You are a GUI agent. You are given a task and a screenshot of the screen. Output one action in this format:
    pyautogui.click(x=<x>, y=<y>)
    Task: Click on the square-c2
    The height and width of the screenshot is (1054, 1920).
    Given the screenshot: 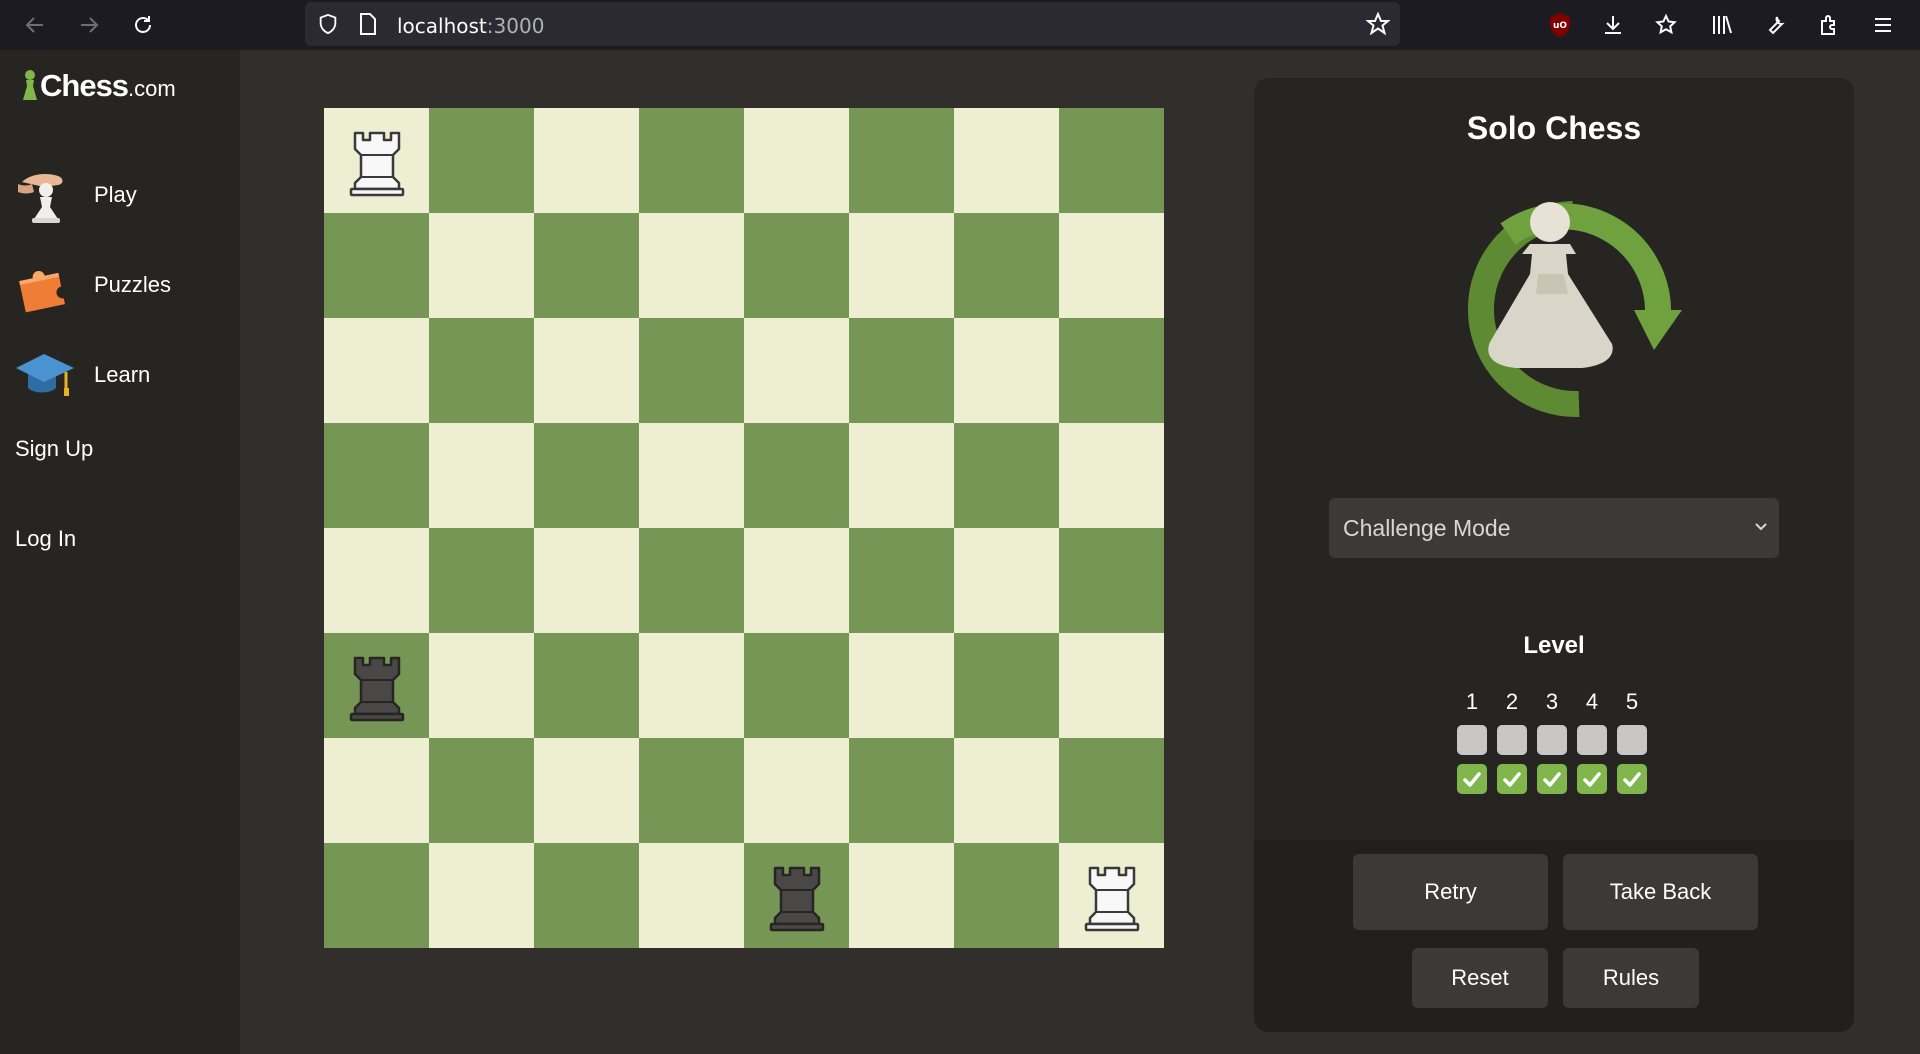 What is the action you would take?
    pyautogui.click(x=586, y=790)
    